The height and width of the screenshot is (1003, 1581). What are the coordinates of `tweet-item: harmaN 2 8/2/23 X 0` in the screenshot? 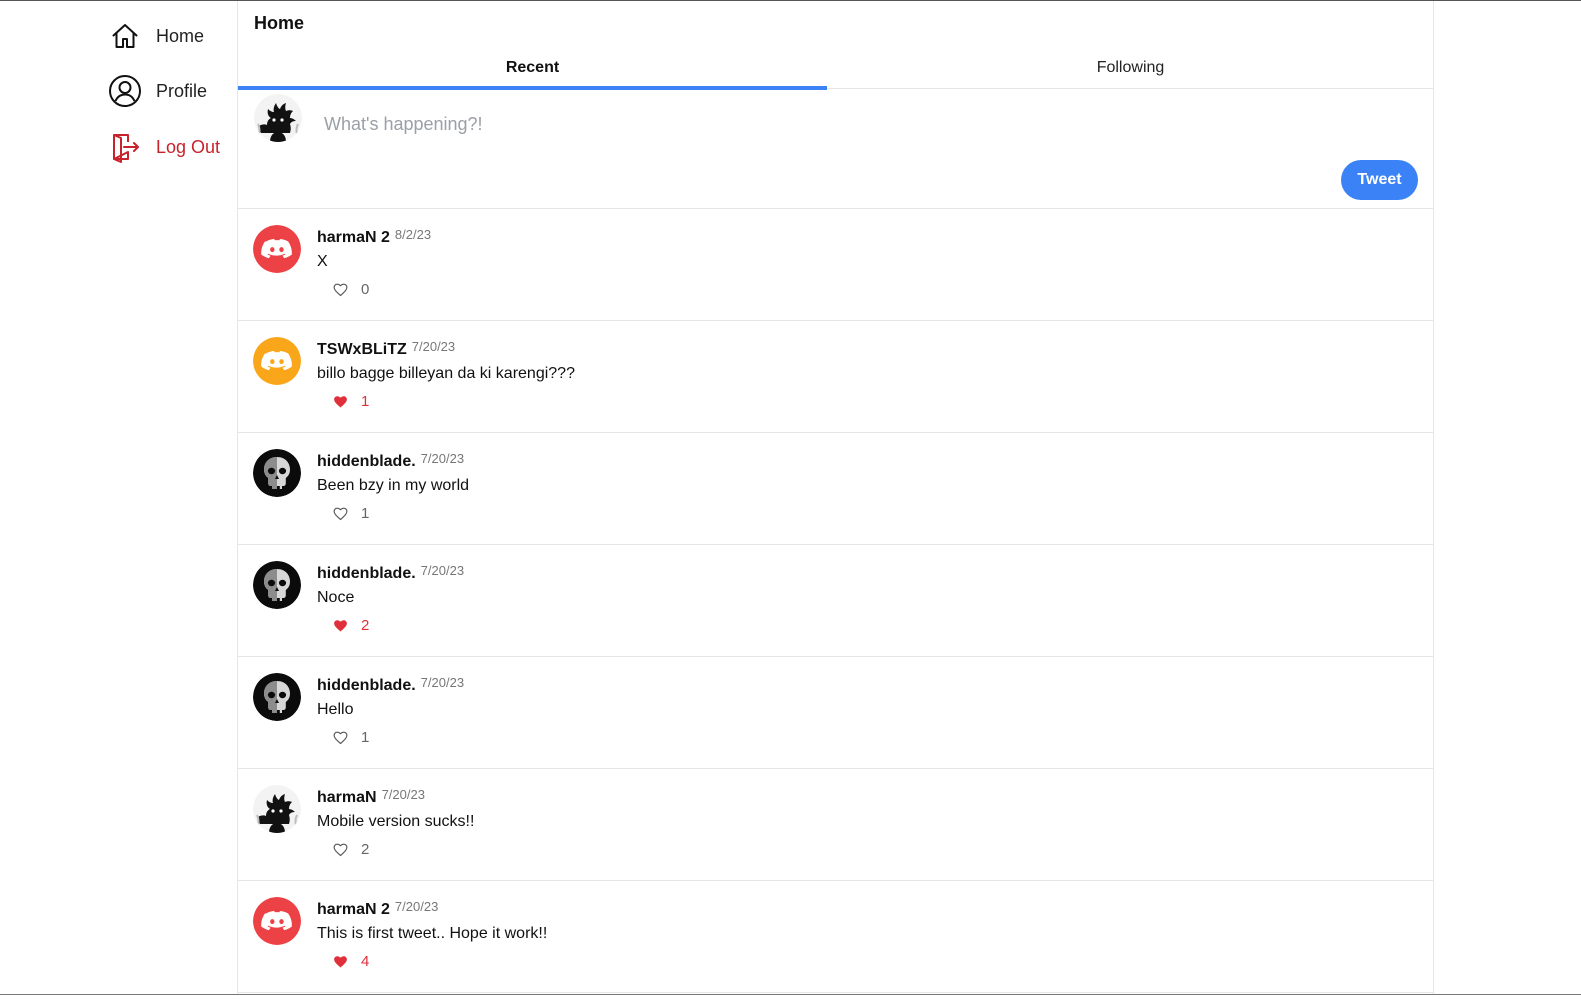 It's located at (835, 265).